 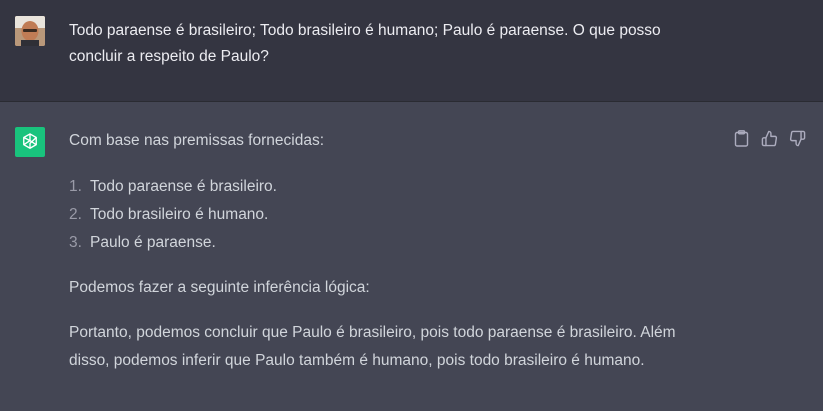 What do you see at coordinates (30, 142) in the screenshot?
I see `openai-logo-icon` at bounding box center [30, 142].